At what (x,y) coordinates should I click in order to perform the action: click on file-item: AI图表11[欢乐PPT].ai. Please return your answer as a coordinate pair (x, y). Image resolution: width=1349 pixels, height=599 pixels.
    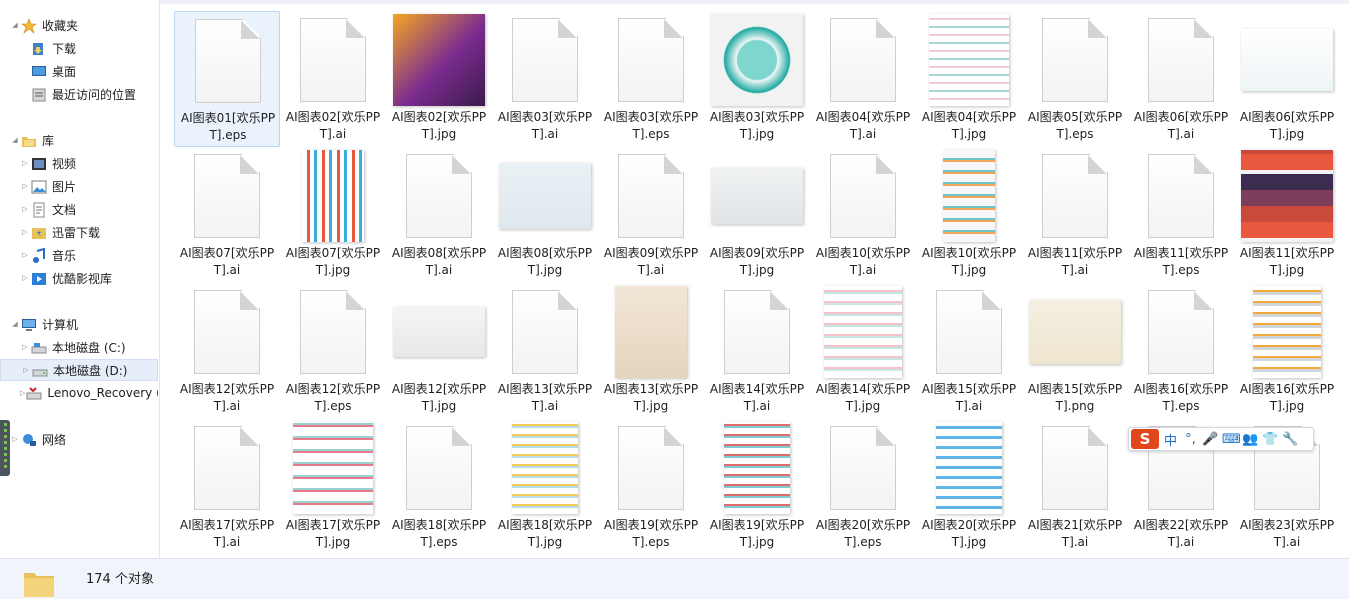
    Looking at the image, I should click on (1075, 215).